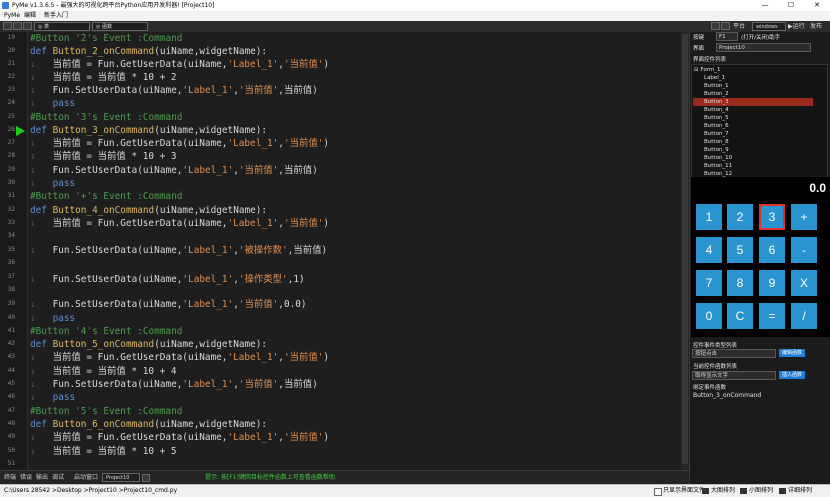  I want to click on tab-output: 输出, so click(42, 478).